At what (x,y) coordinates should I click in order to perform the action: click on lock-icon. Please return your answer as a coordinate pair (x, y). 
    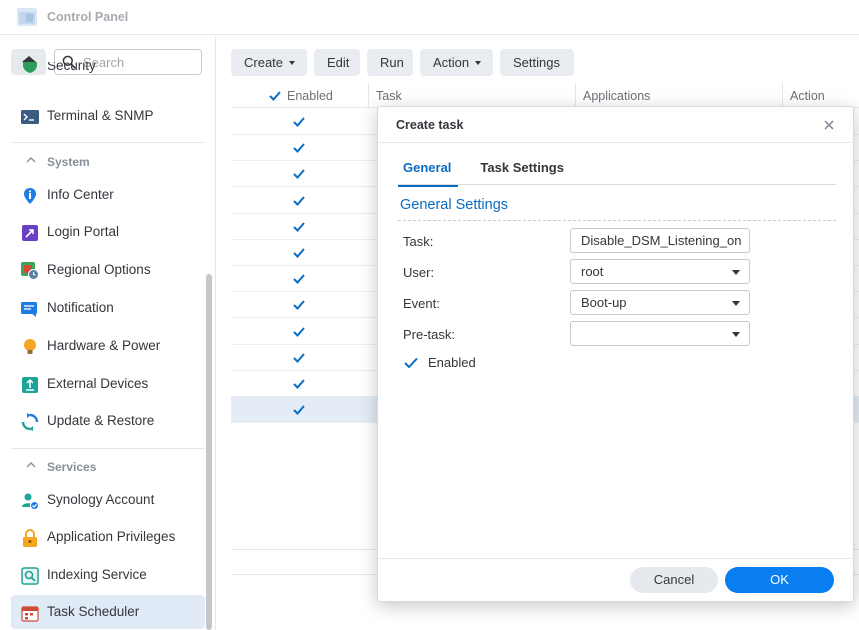
    Looking at the image, I should click on (30, 538).